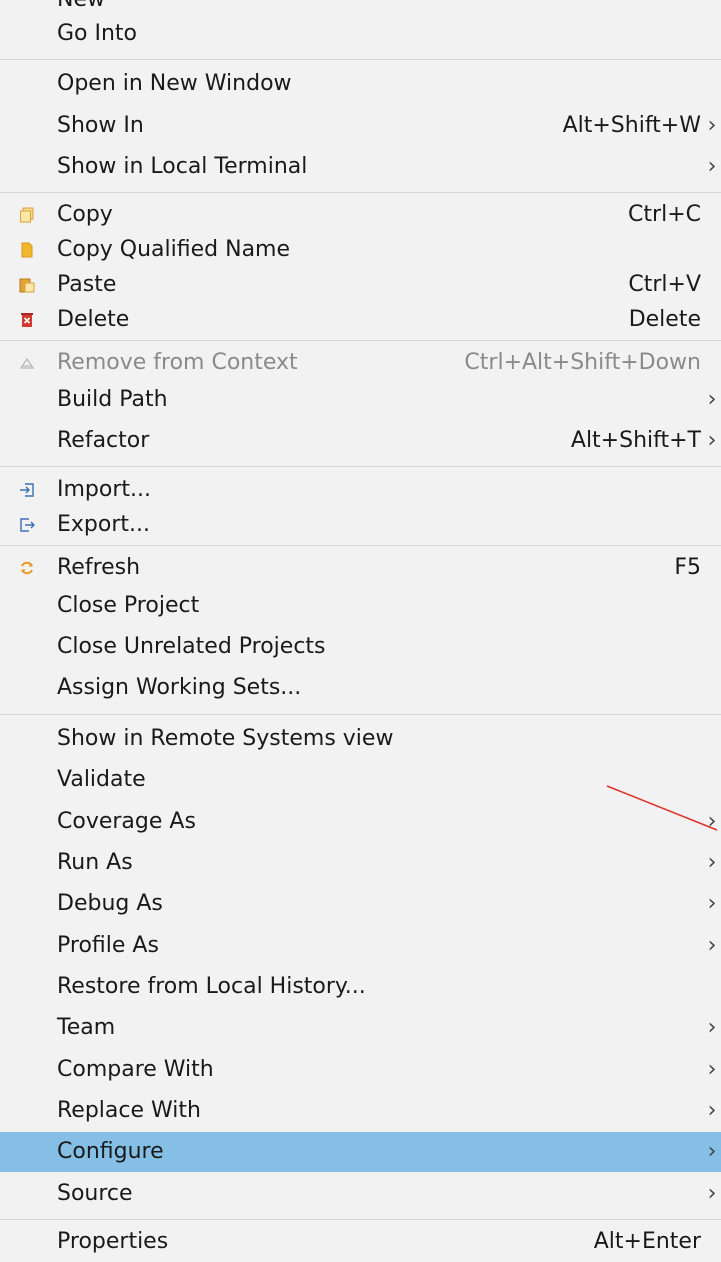  I want to click on menu-item-label: Debug As, so click(110, 903).